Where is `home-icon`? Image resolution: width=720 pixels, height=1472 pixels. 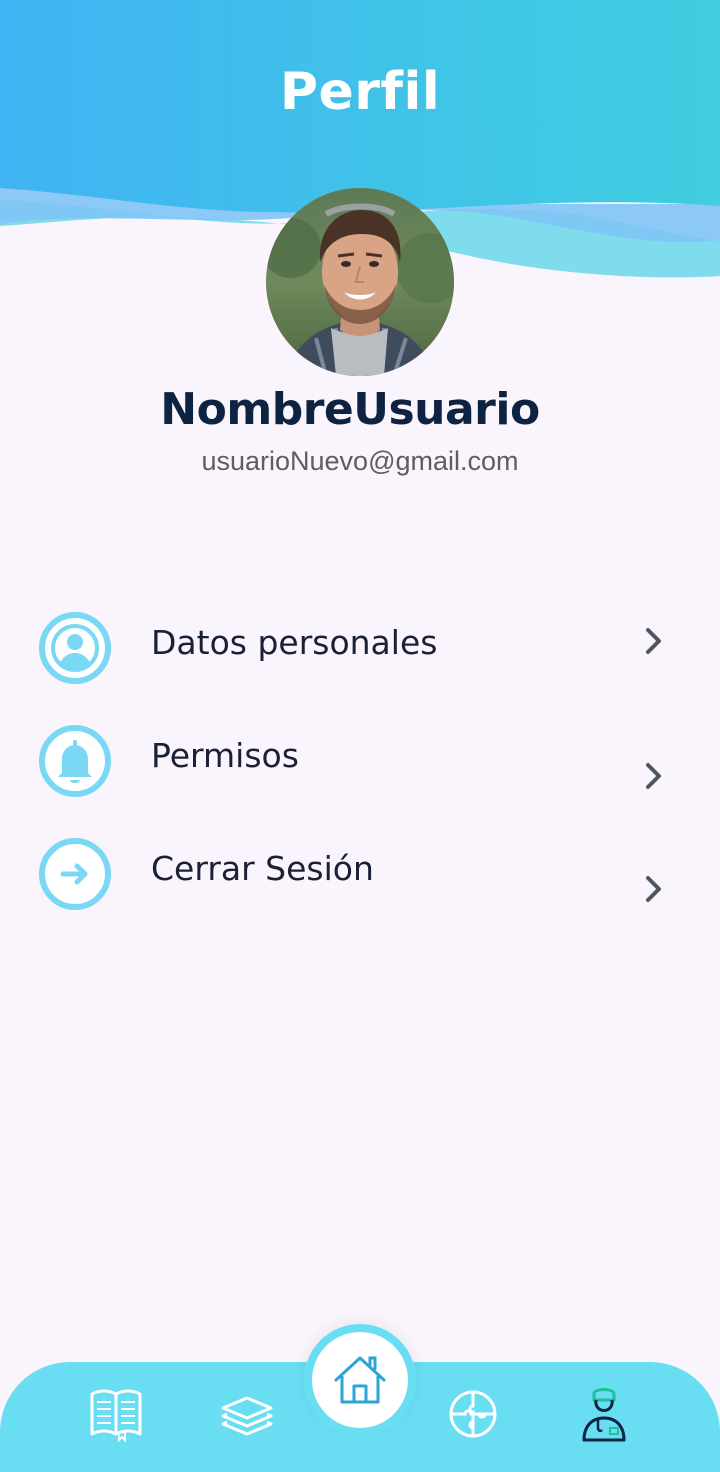 home-icon is located at coordinates (360, 1380).